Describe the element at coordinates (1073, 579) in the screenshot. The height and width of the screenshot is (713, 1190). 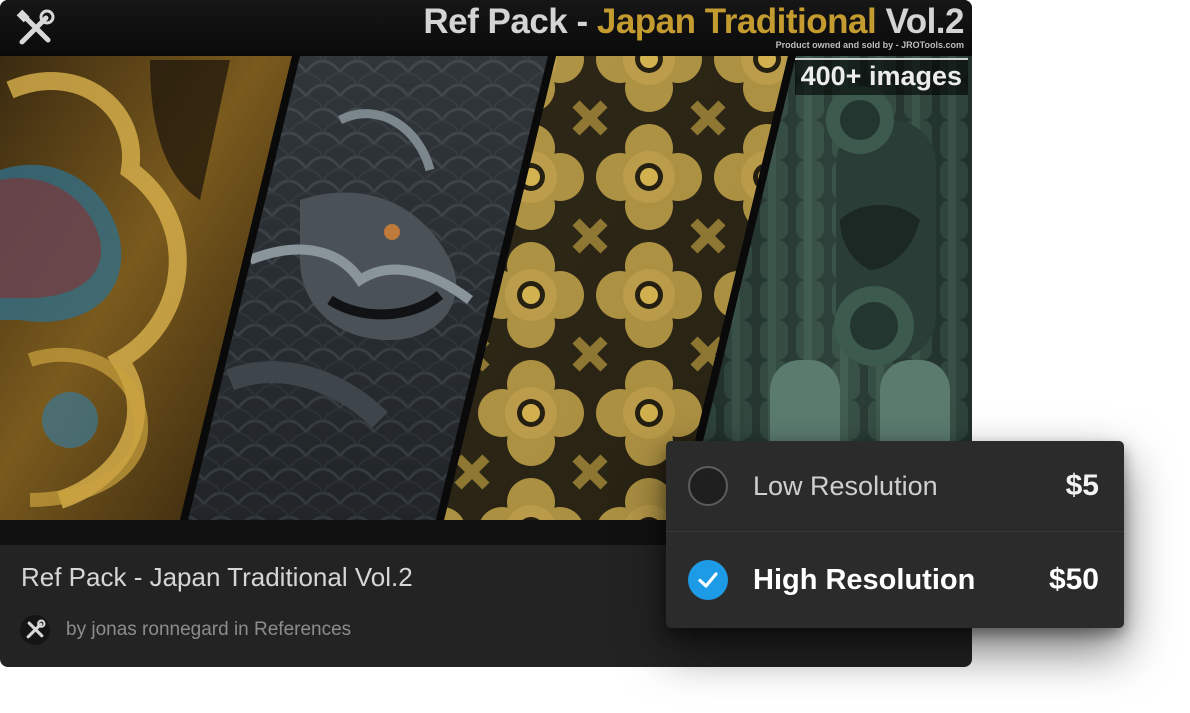
I see `option-price: $50` at that location.